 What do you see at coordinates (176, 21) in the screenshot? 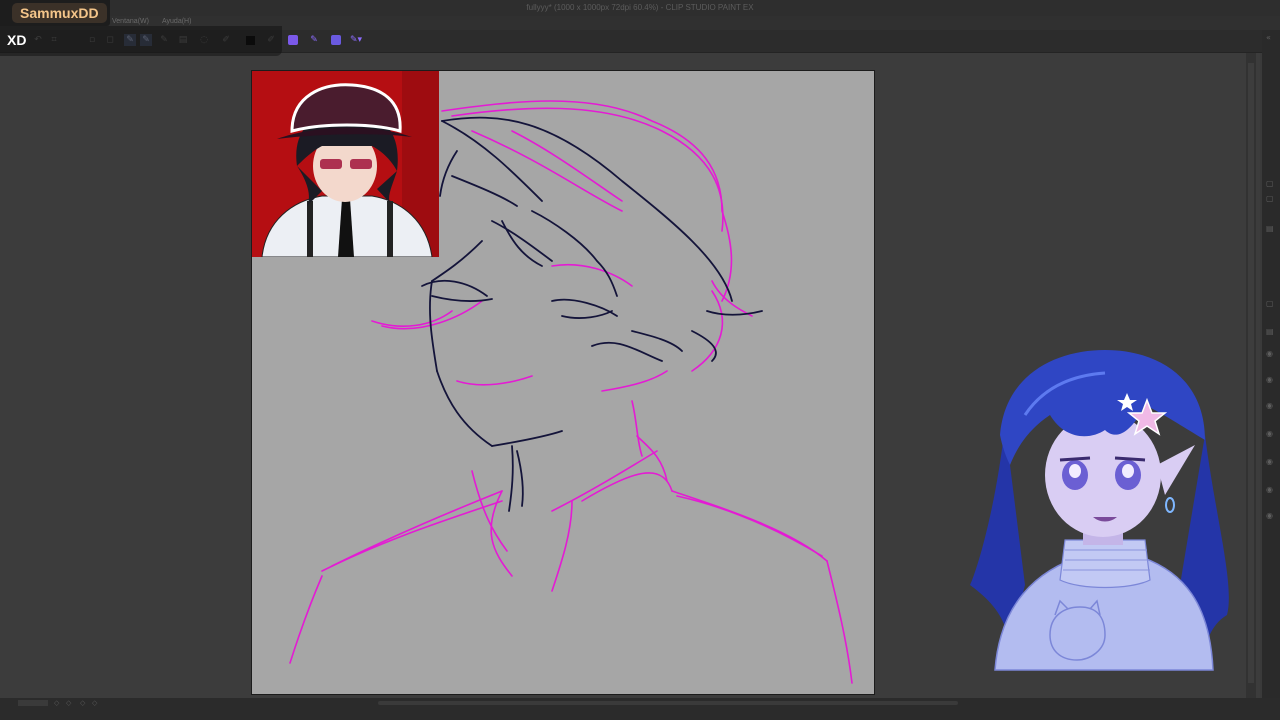
I see `menu-item-help: Ayuda(H)` at bounding box center [176, 21].